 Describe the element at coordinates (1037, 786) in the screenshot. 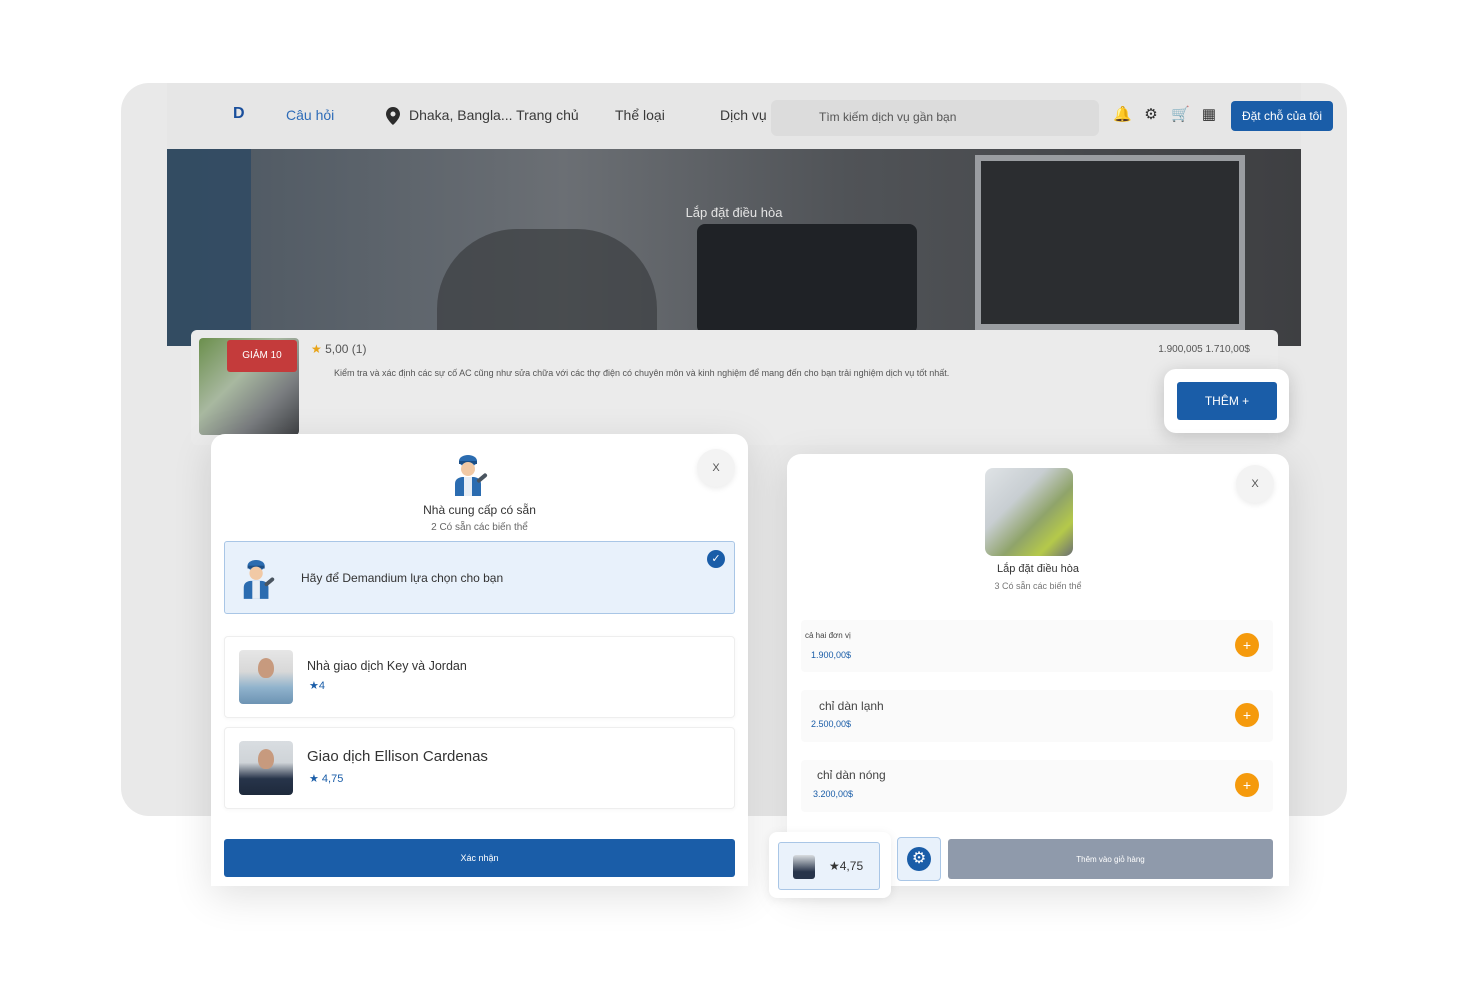

I see `variant-row: chỉ dàn nóng 3.200,00$ +` at that location.